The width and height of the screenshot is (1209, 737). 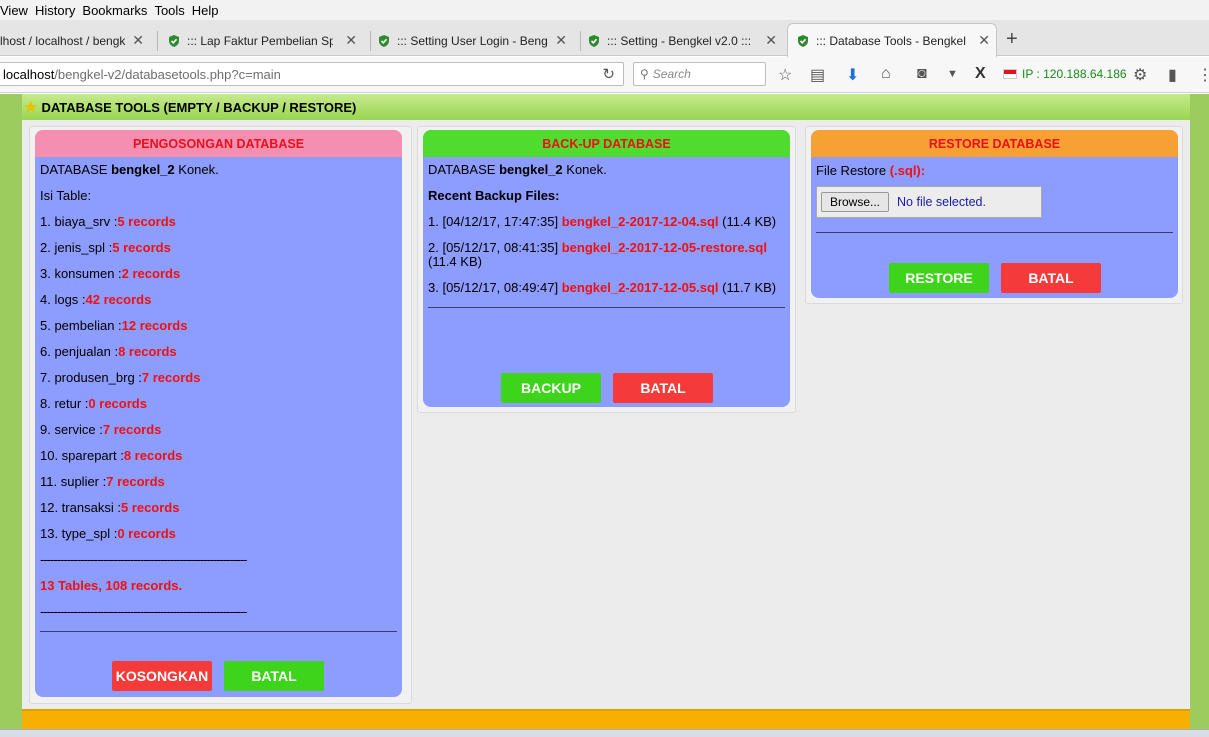 I want to click on menu-bar: View History Bookmarks Tools Help, so click(x=604, y=10).